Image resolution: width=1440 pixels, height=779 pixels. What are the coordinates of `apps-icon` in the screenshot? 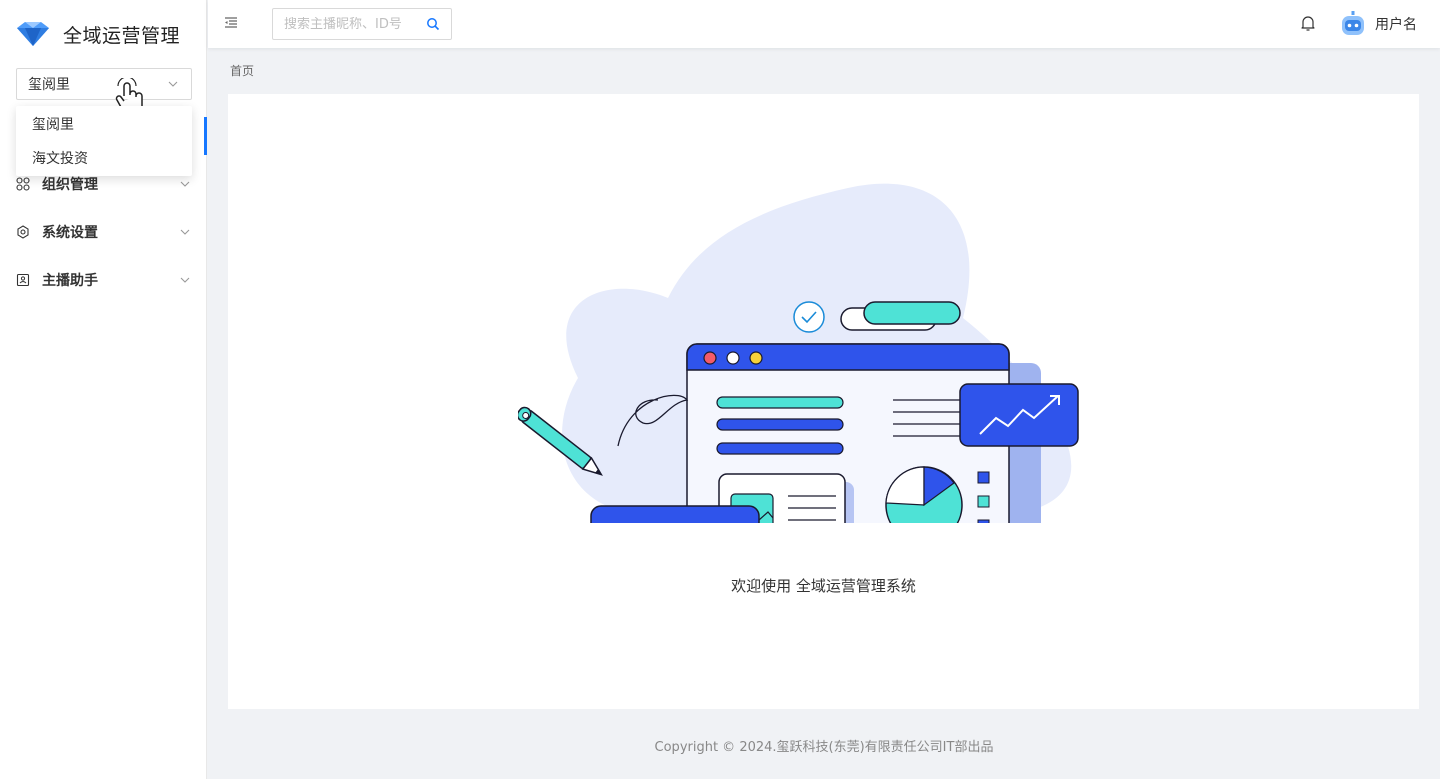 It's located at (23, 184).